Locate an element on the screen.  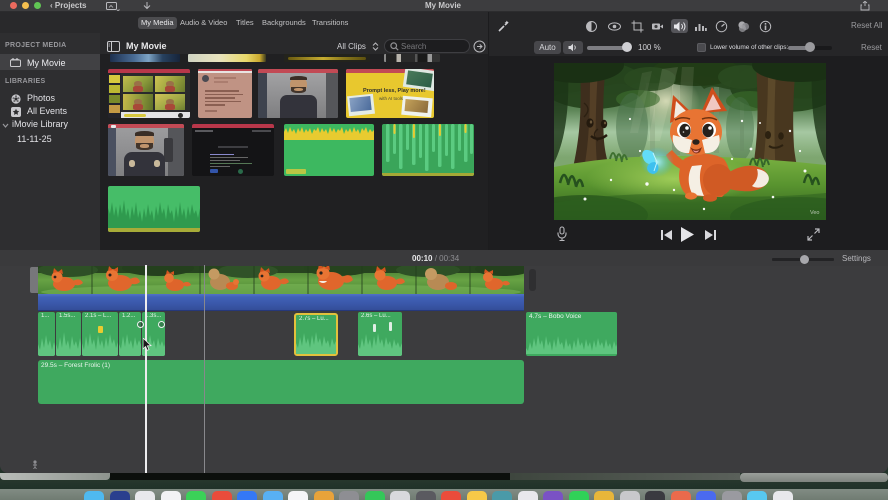
svg-text: Veo is located at coordinates (814, 213).